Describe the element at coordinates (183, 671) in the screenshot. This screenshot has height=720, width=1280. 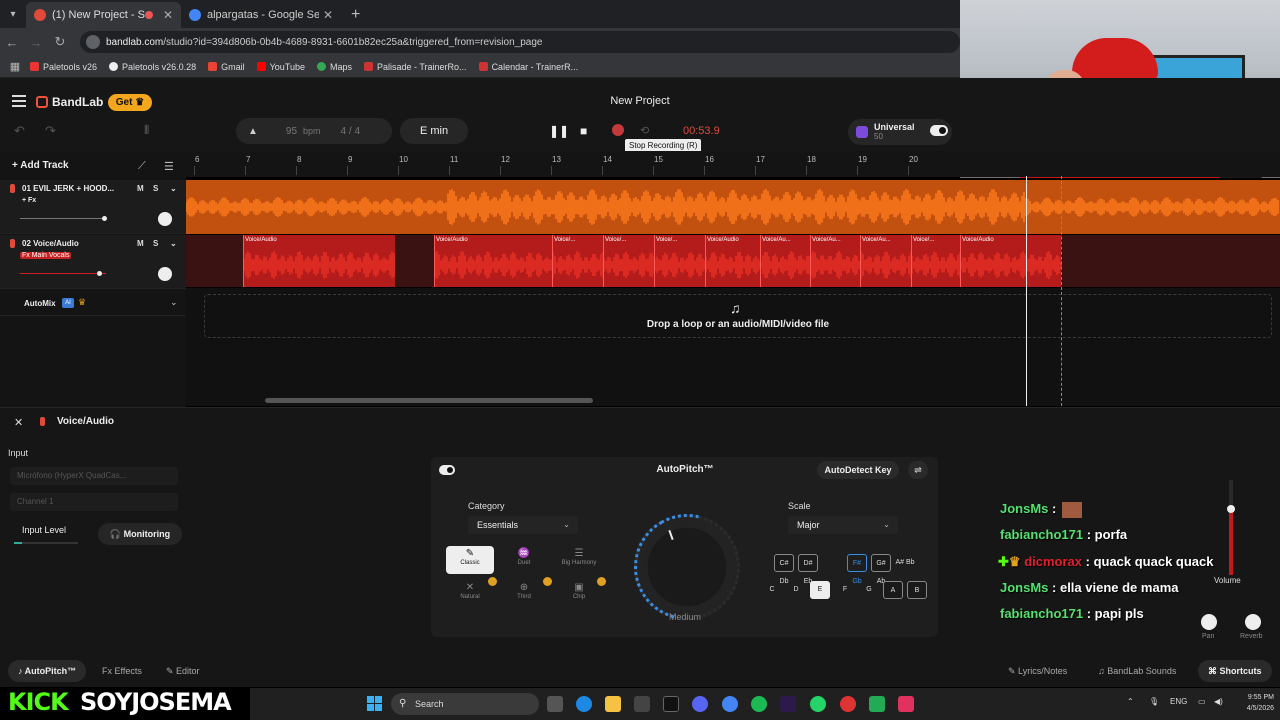
I see `tab-editor: ✎ Editor` at that location.